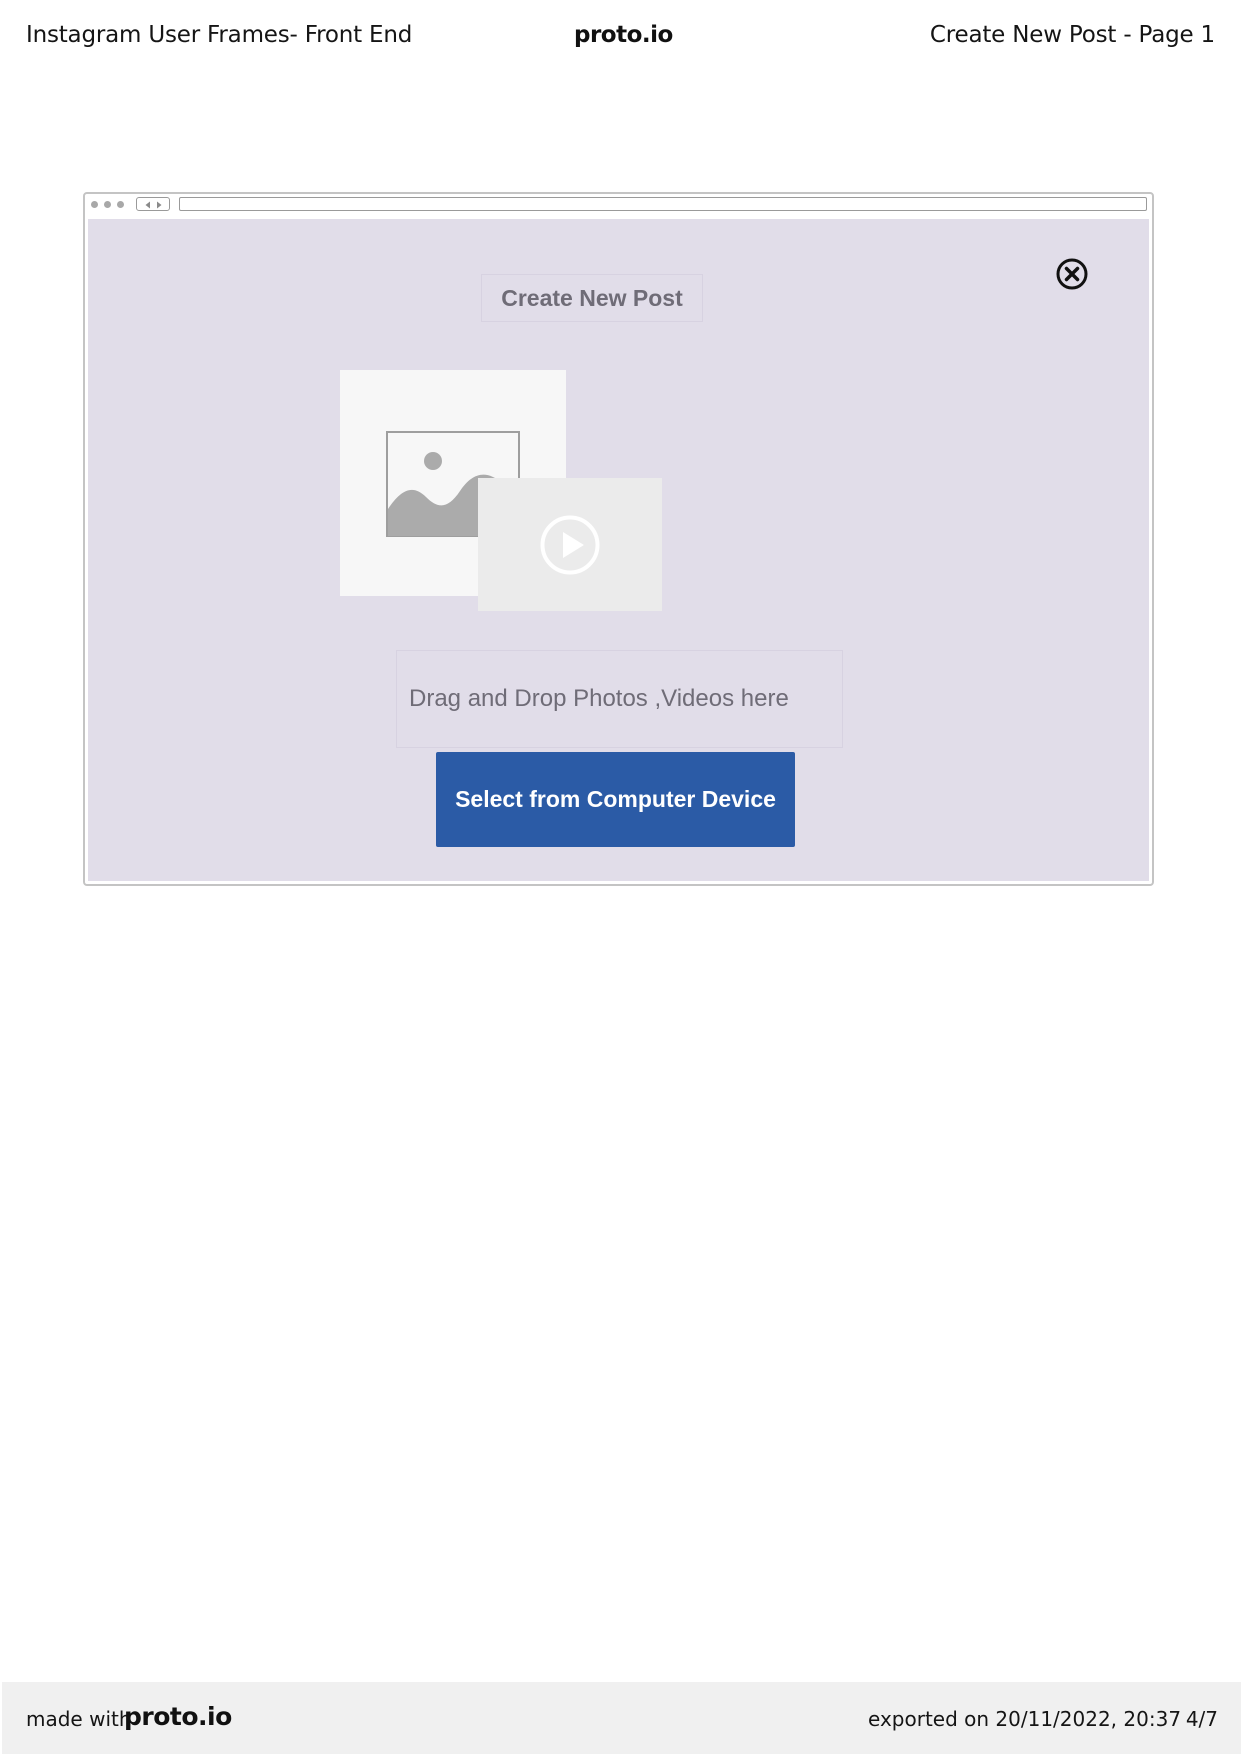  I want to click on browser-toolbar, so click(618, 205).